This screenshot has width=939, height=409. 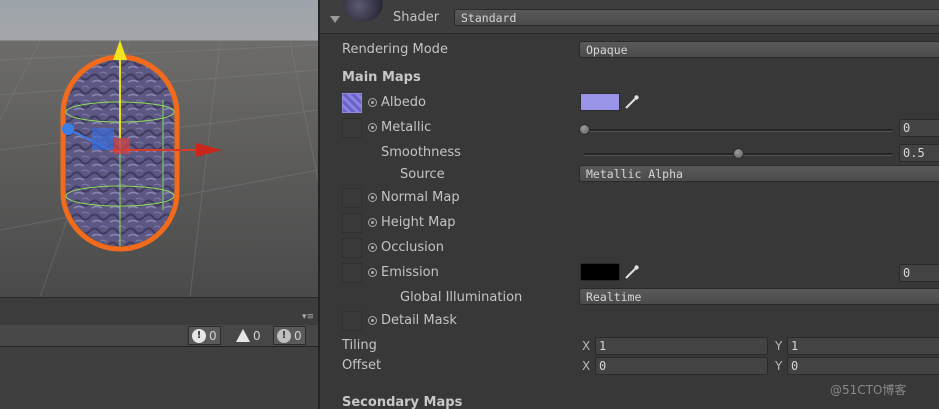 What do you see at coordinates (363, 11) in the screenshot?
I see `material-preview-icon` at bounding box center [363, 11].